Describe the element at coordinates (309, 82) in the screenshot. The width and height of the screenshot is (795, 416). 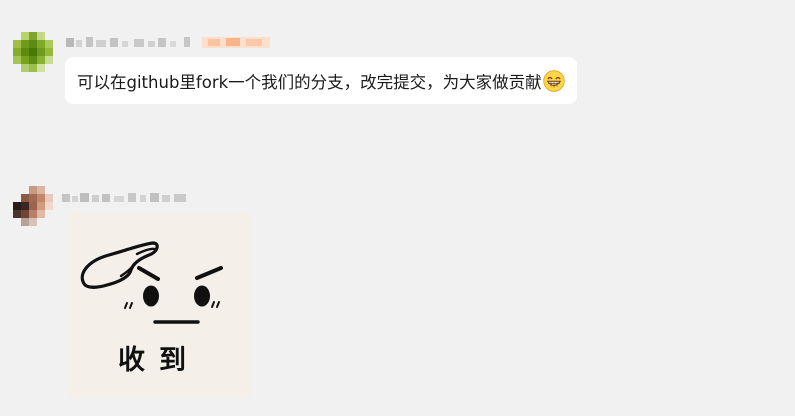
I see `message-text: 可以在github里fork一个我们的分支，改完提交，为大家做贡献` at that location.